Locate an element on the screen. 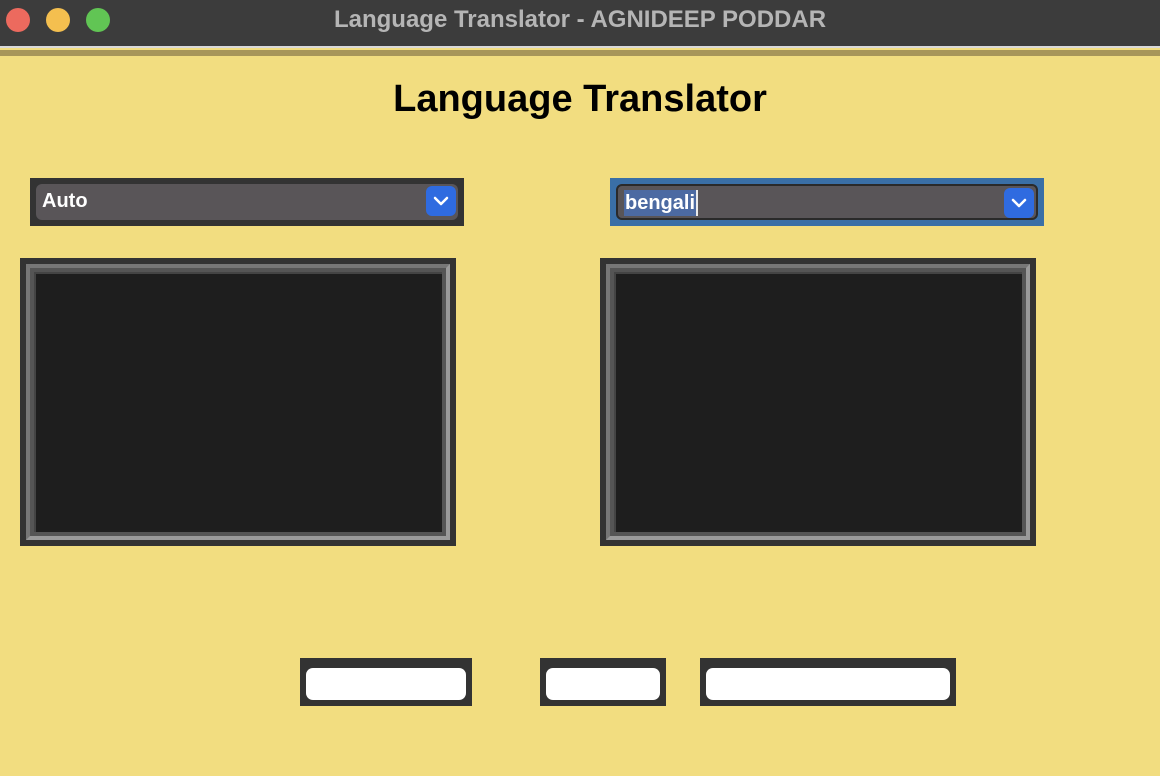 This screenshot has height=776, width=1160. output-text-border is located at coordinates (818, 402).